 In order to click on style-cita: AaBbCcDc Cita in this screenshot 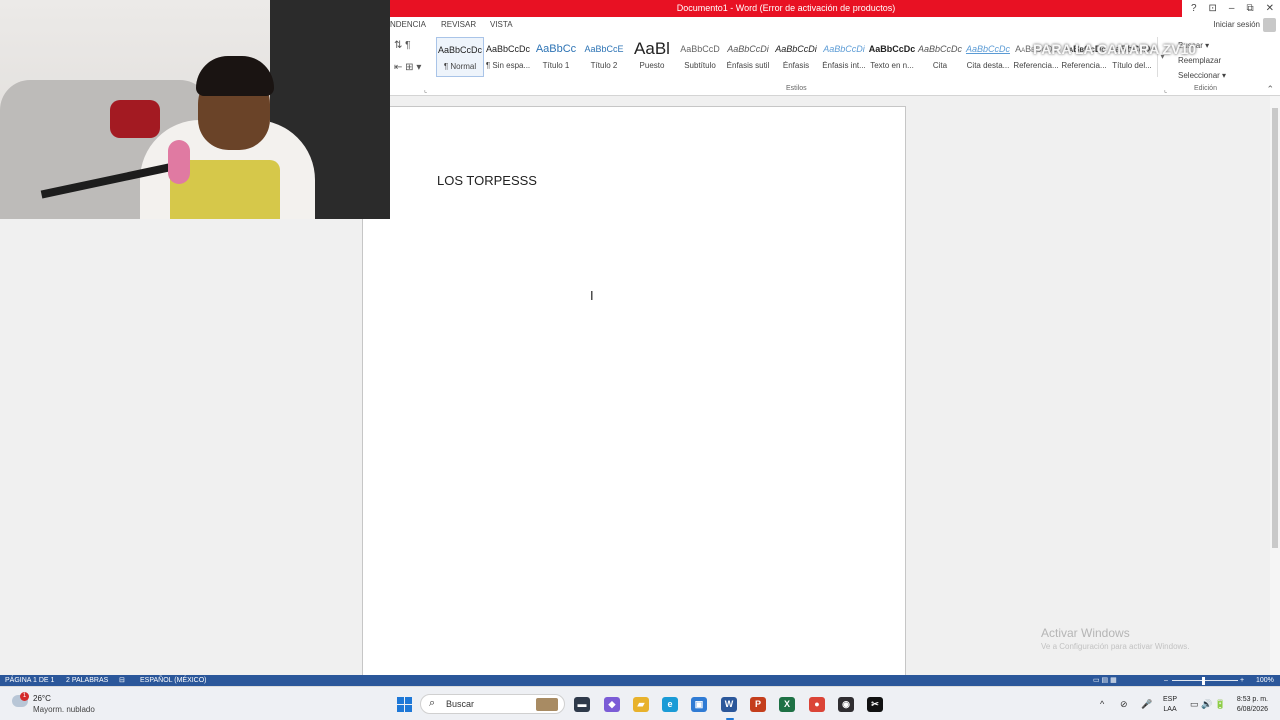, I will do `click(940, 57)`.